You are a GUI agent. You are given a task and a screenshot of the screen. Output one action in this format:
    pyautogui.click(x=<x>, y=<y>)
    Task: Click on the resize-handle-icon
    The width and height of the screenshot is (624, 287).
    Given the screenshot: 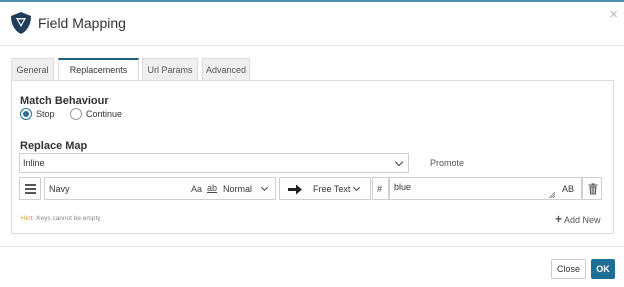 What is the action you would take?
    pyautogui.click(x=552, y=195)
    